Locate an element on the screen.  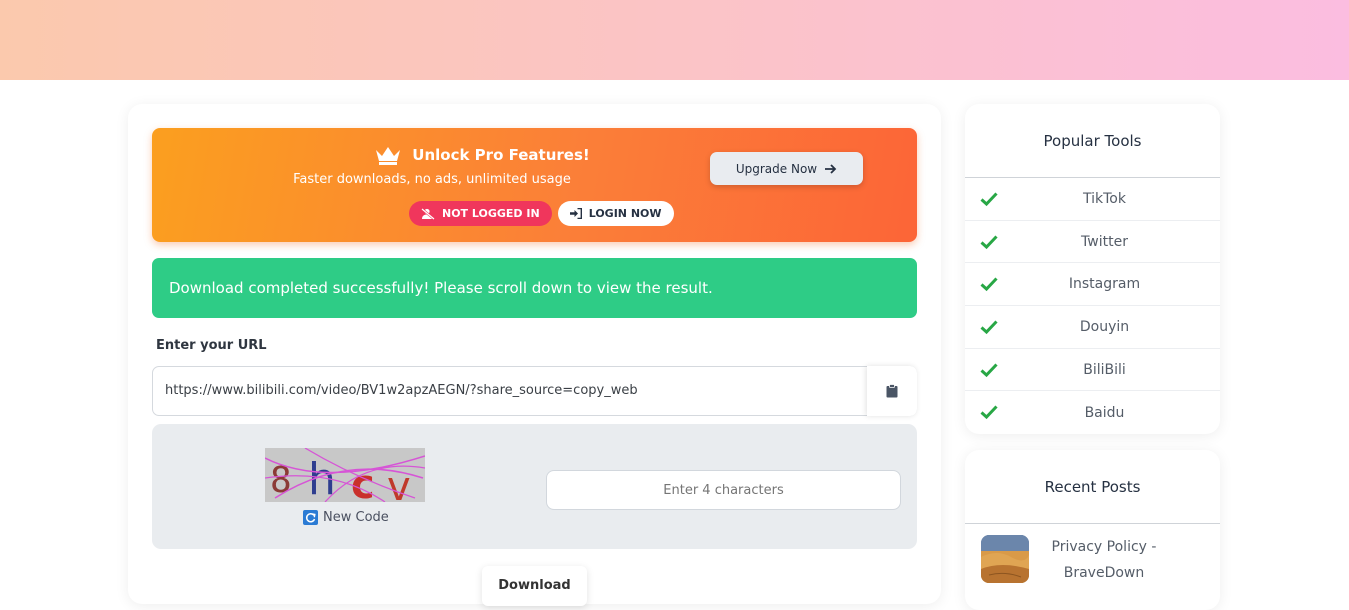
url-label: Enter your URL is located at coordinates (211, 345).